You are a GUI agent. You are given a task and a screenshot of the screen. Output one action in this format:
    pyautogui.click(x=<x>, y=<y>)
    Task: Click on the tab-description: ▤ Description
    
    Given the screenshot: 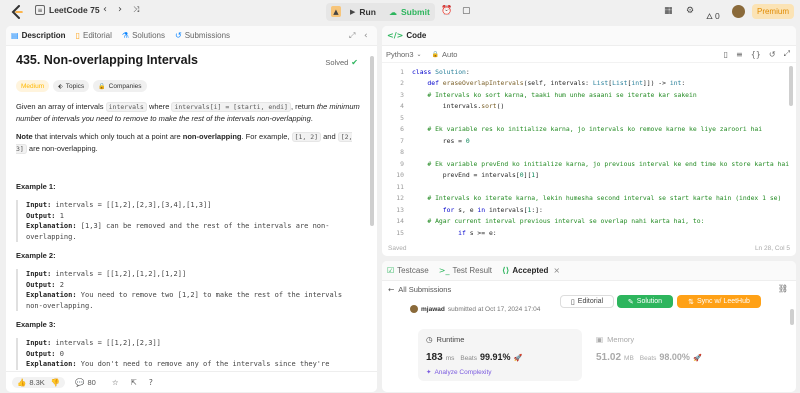 What is the action you would take?
    pyautogui.click(x=38, y=36)
    